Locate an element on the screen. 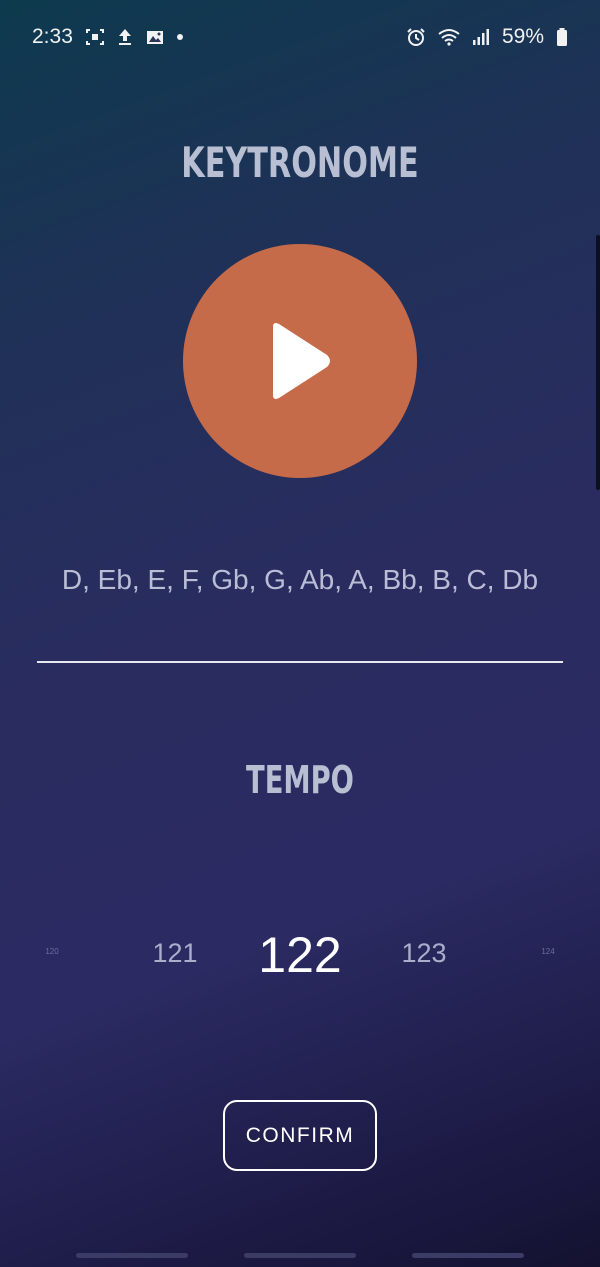 This screenshot has width=600, height=1267. tempo-picker: 120 121 122 123 124 is located at coordinates (300, 955).